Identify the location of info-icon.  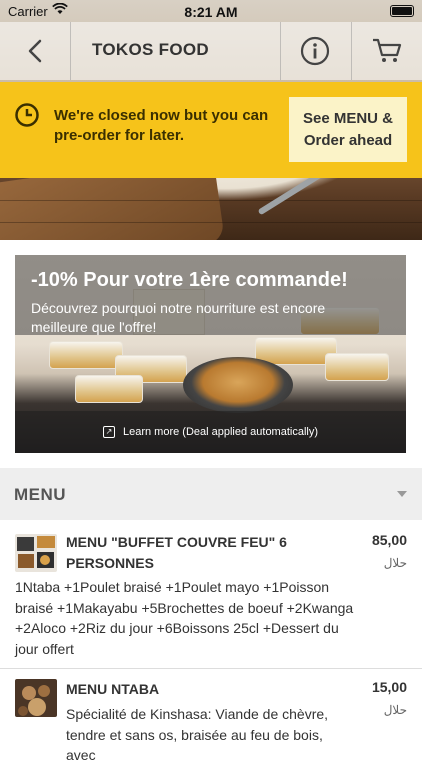
(315, 51).